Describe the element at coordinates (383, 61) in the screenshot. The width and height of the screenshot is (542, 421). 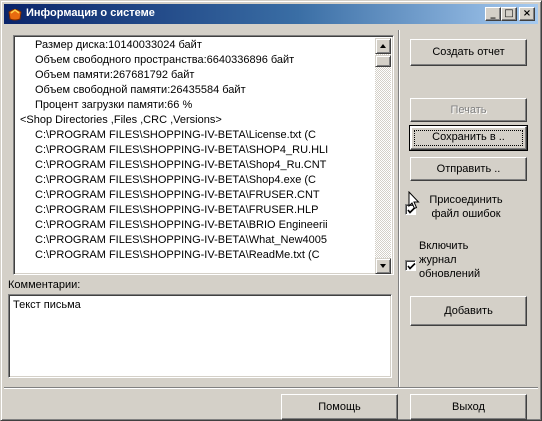
I see `scroll-thumb` at that location.